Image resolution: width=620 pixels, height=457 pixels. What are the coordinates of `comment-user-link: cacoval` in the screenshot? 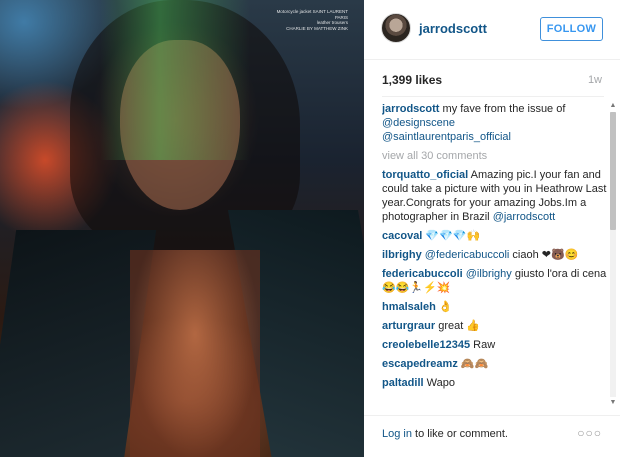 It's located at (402, 236).